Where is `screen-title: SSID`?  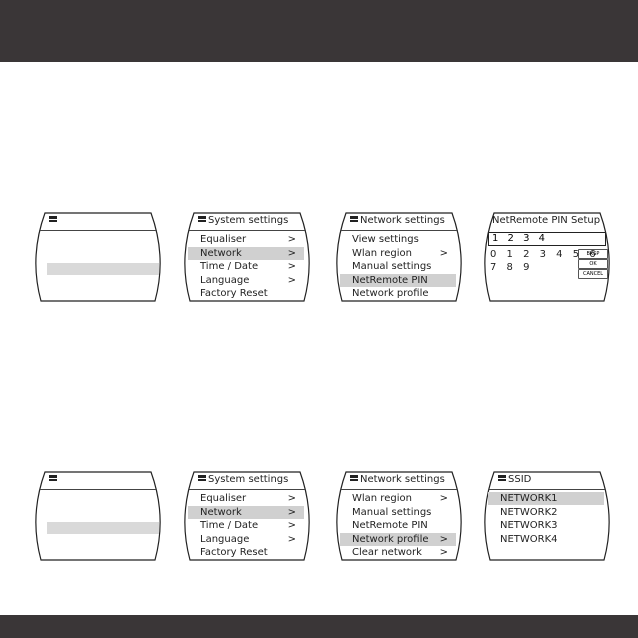 screen-title: SSID is located at coordinates (514, 479).